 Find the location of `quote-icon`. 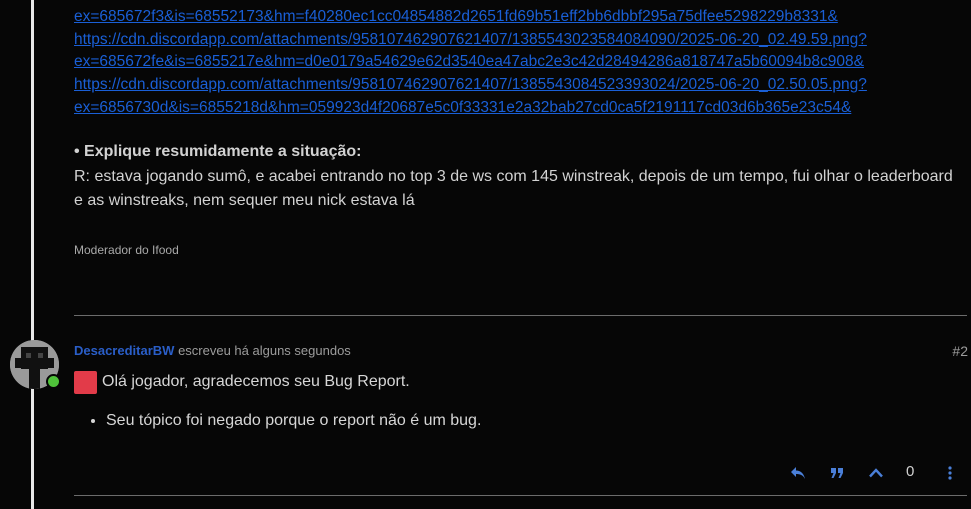

quote-icon is located at coordinates (837, 473).